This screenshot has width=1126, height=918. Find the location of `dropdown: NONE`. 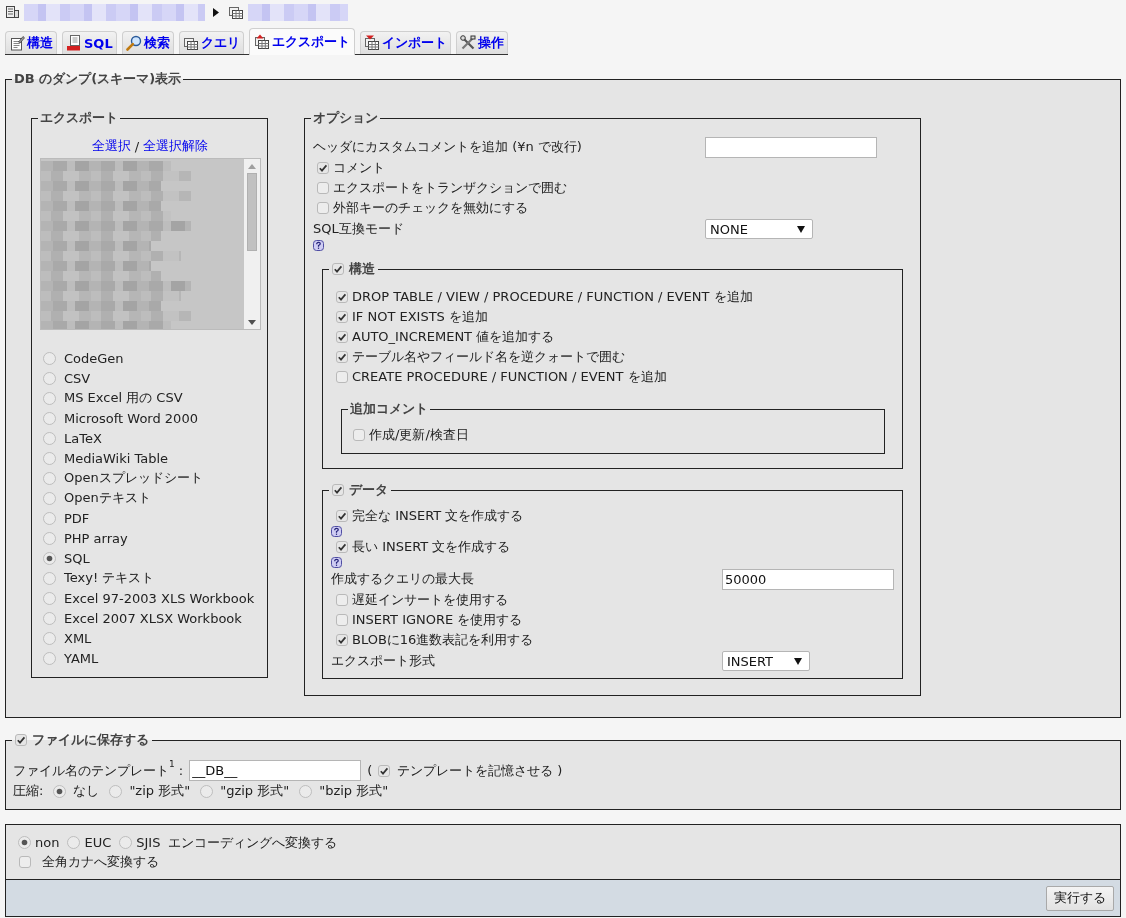

dropdown: NONE is located at coordinates (759, 229).